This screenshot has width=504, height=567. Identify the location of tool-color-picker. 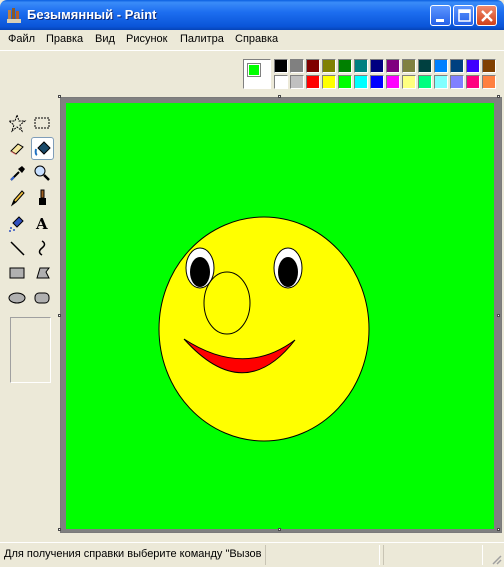
(17, 173).